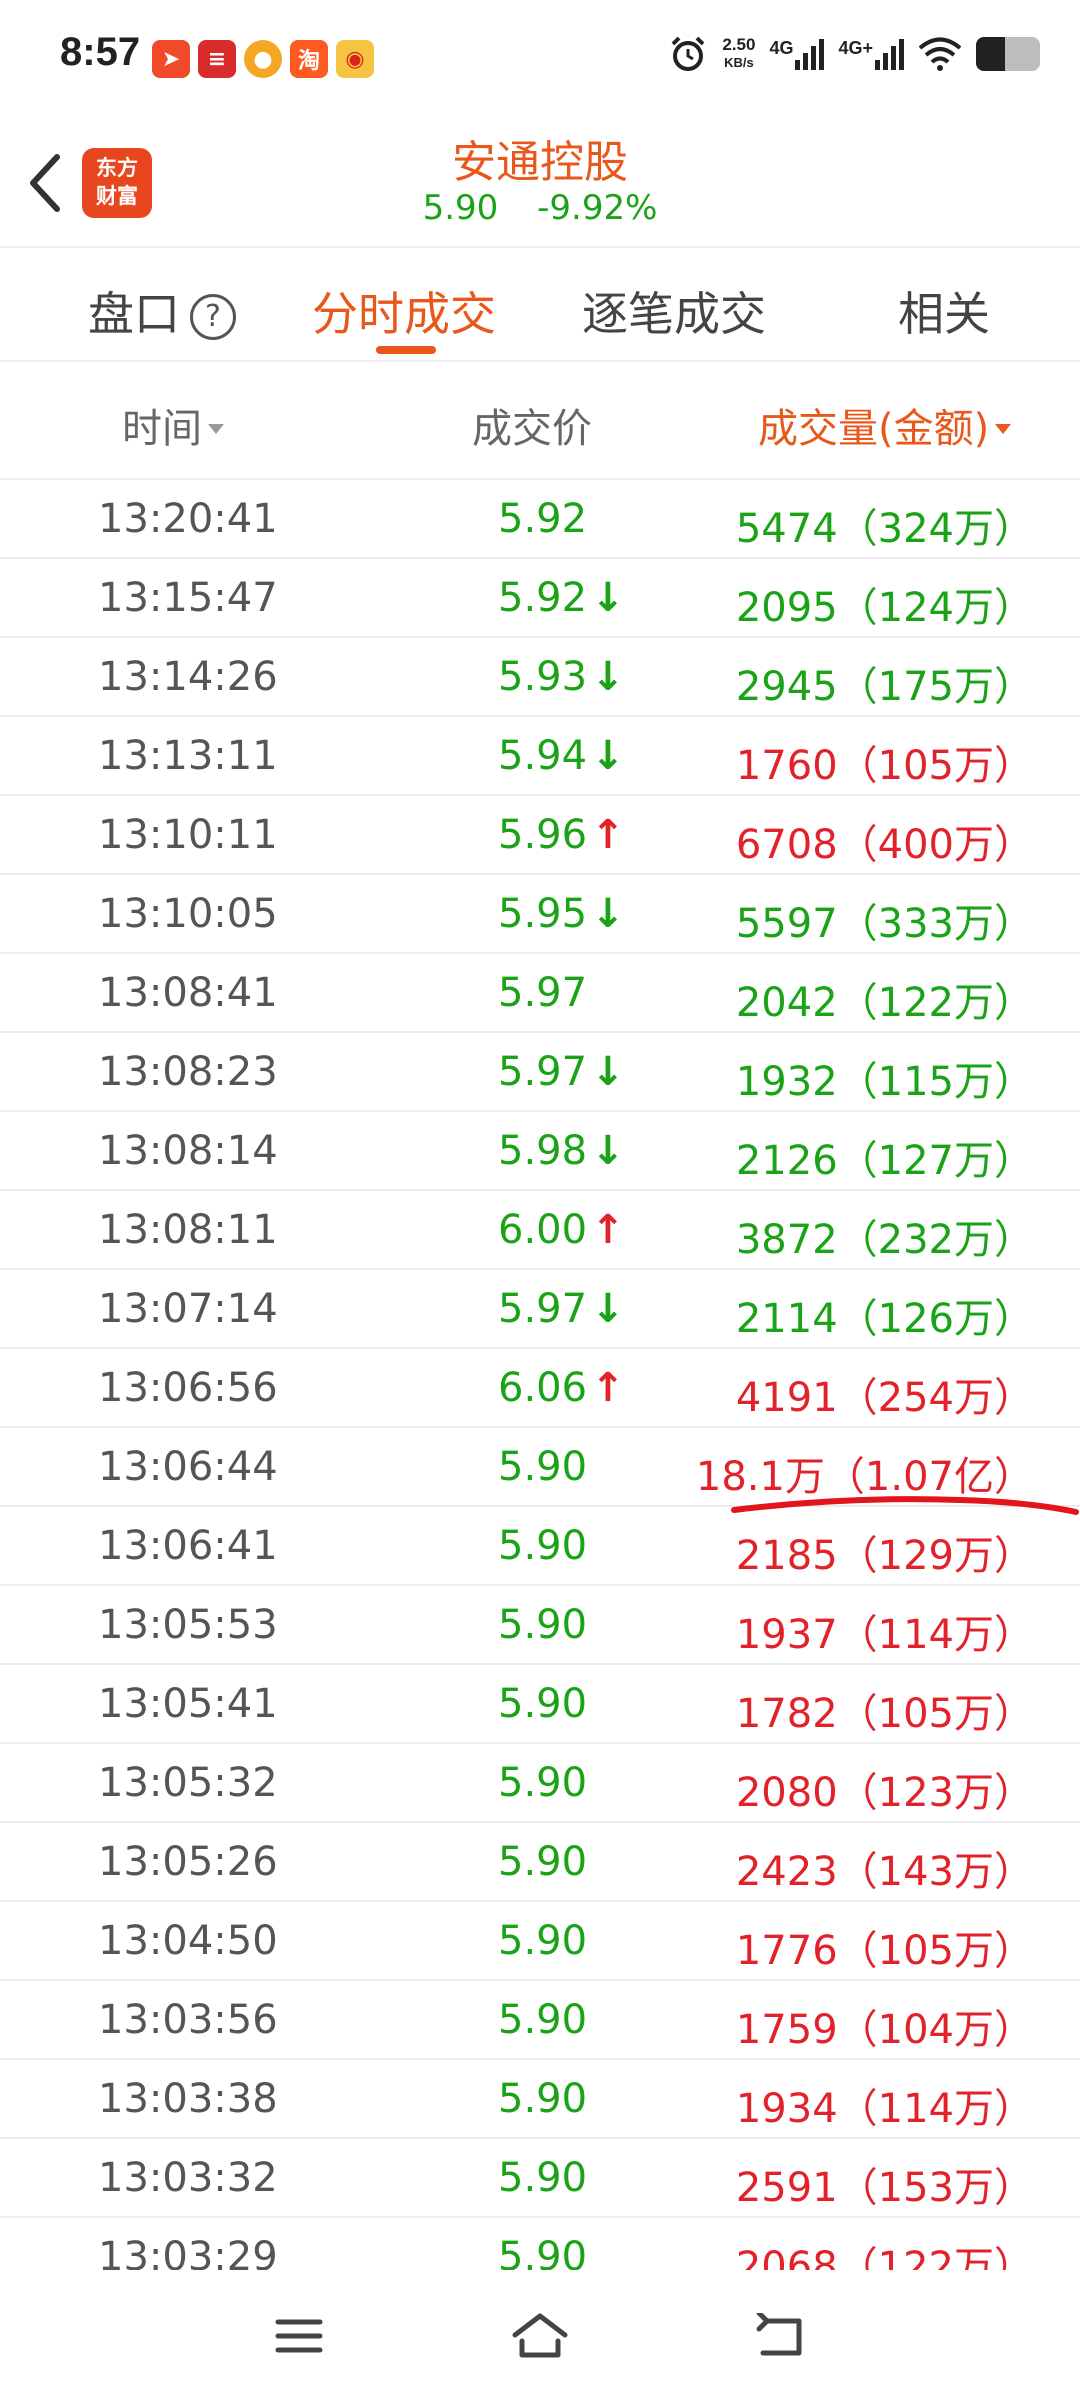 The height and width of the screenshot is (2400, 1080). Describe the element at coordinates (884, 1793) in the screenshot. I see `trade-volume: 2080（123万）` at that location.